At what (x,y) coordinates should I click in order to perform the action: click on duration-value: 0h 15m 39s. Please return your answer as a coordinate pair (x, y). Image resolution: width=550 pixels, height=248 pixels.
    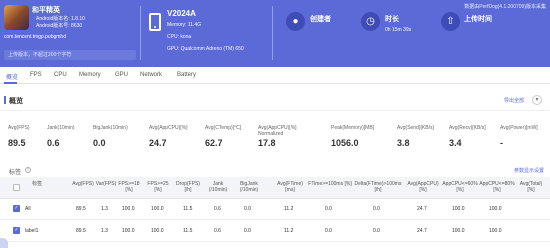
    Looking at the image, I should click on (398, 30).